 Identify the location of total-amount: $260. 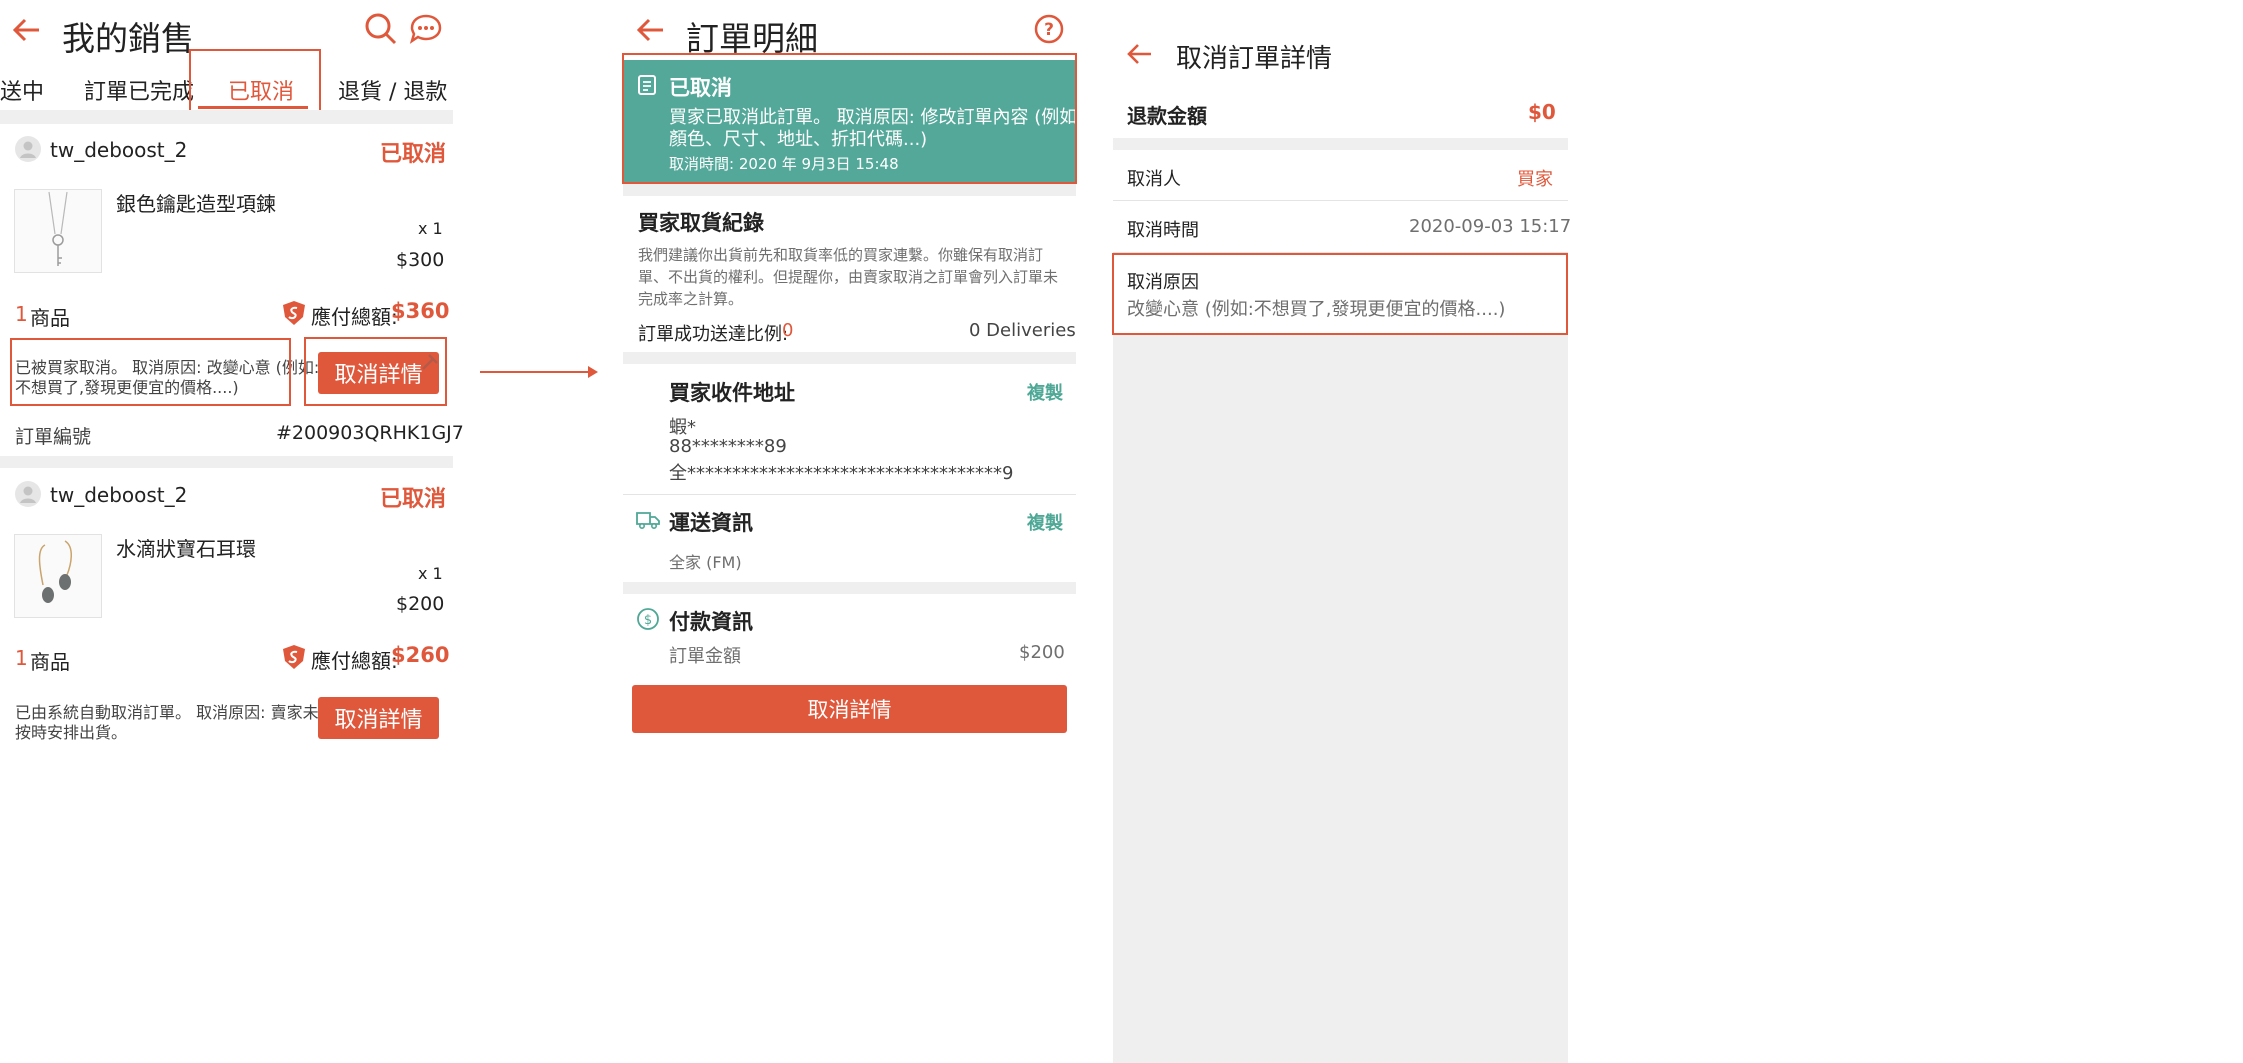
(420, 655).